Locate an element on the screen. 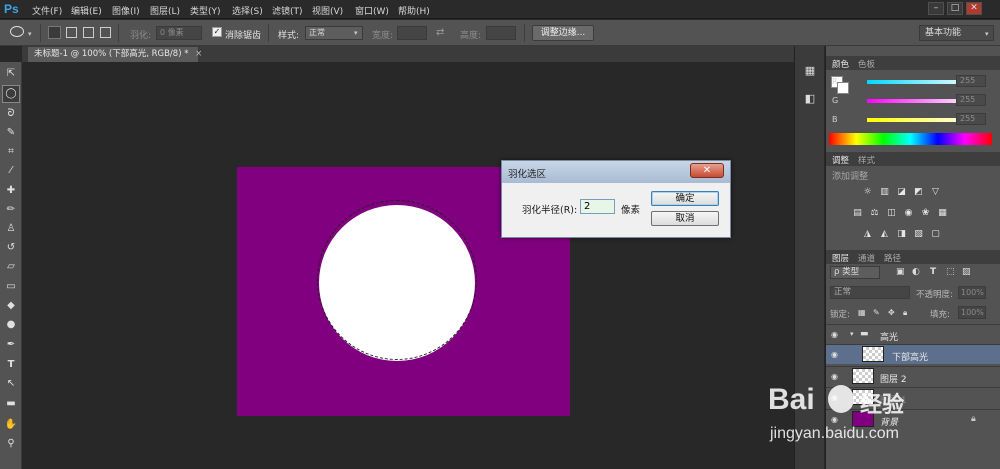 Image resolution: width=1000 pixels, height=469 pixels. cancel-button: 取消 is located at coordinates (685, 218).